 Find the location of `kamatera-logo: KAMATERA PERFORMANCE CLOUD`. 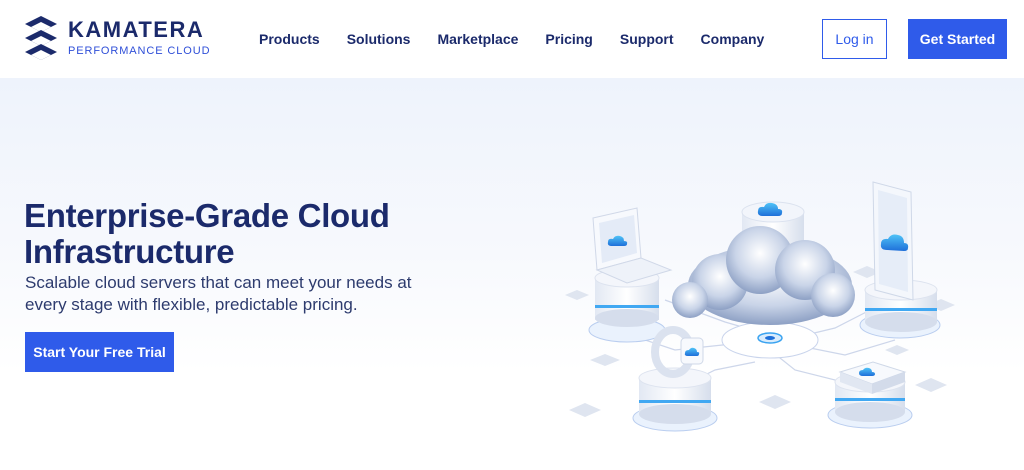

kamatera-logo: KAMATERA PERFORMANCE CLOUD is located at coordinates (117, 38).